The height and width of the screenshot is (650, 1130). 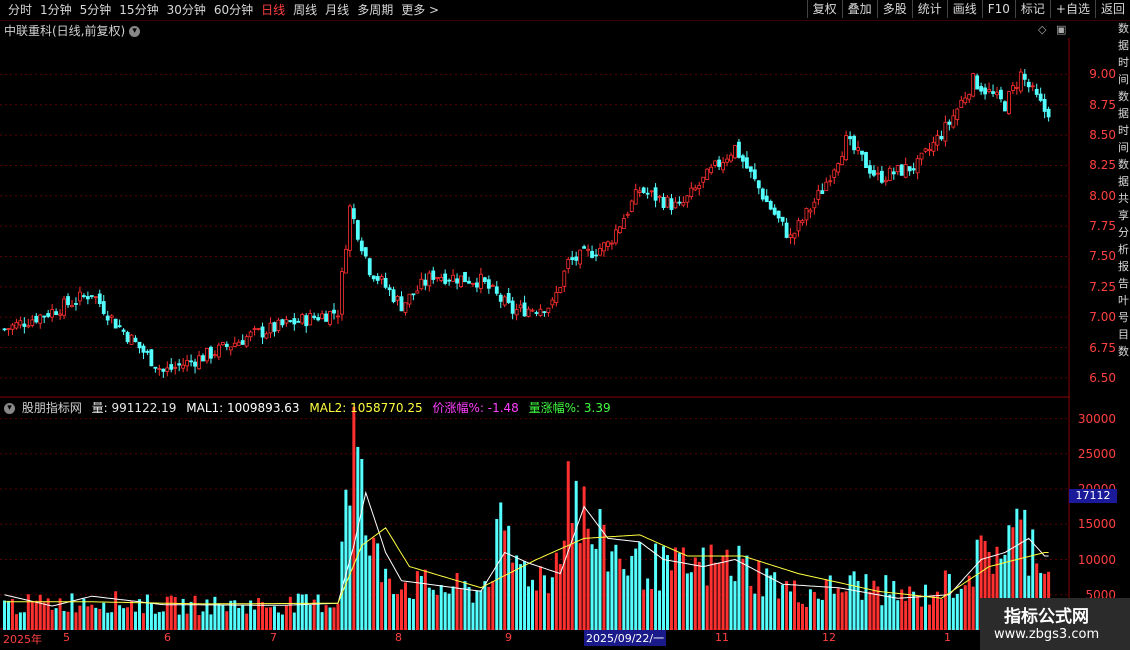 I want to click on tab-period-5: 60分钟, so click(x=233, y=10).